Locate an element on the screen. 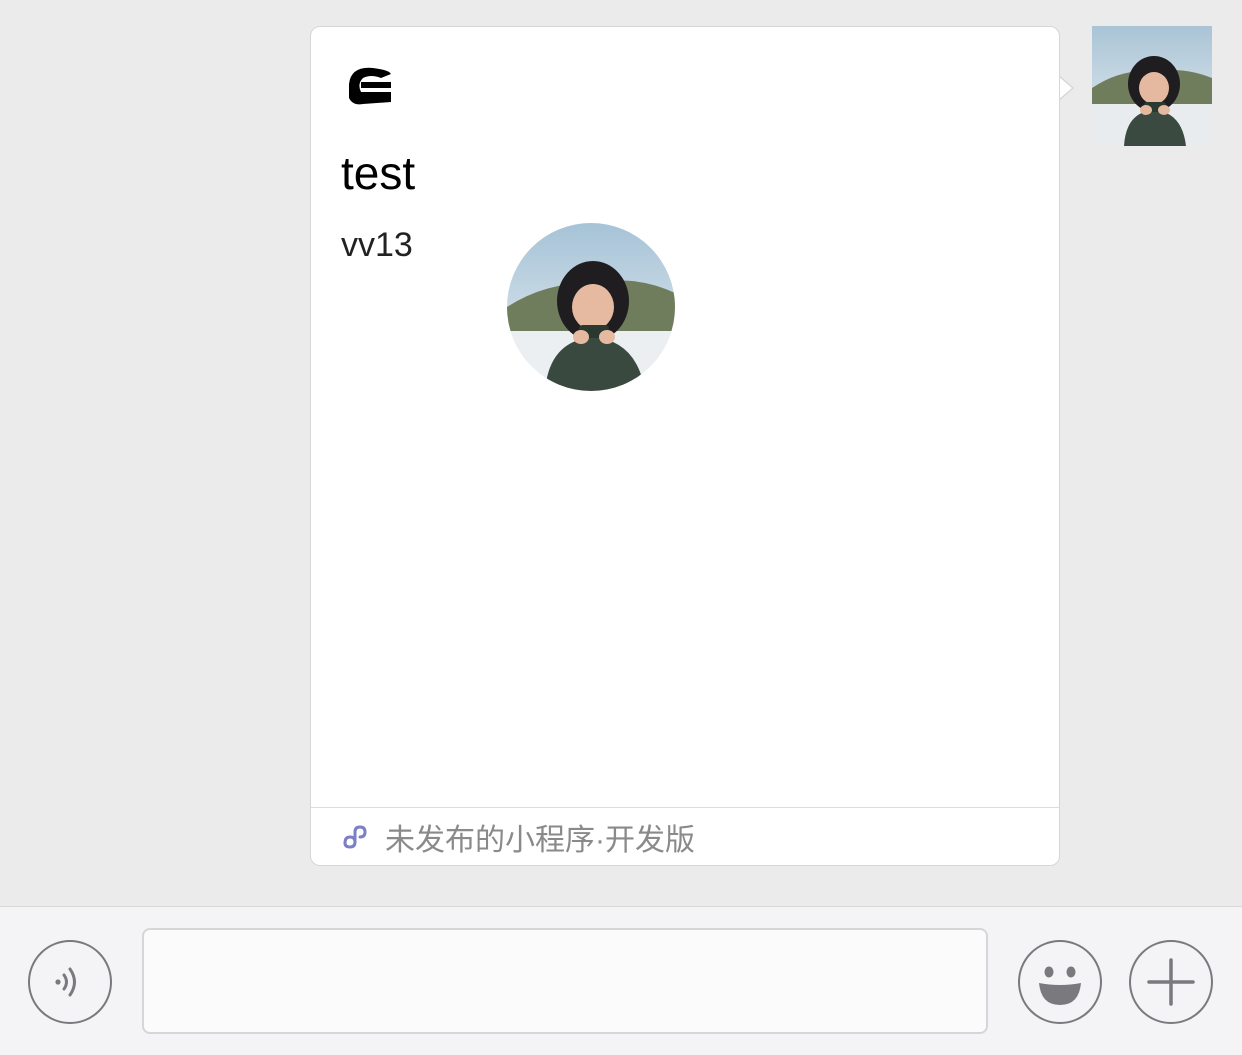  plus-icon is located at coordinates (1171, 982).